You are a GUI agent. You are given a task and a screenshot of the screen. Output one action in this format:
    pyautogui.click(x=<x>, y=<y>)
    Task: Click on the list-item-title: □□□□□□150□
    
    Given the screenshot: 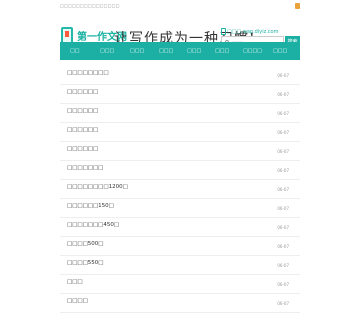 What is the action you would take?
    pyautogui.click(x=90, y=206)
    